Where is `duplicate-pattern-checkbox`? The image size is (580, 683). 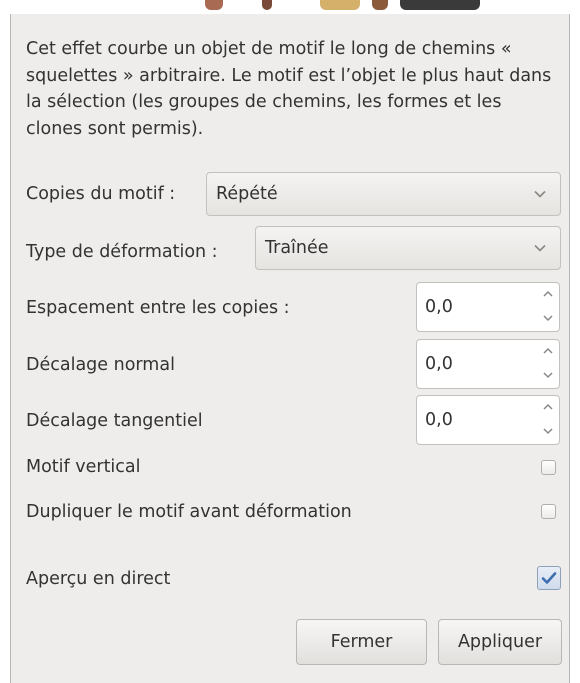
duplicate-pattern-checkbox is located at coordinates (548, 511).